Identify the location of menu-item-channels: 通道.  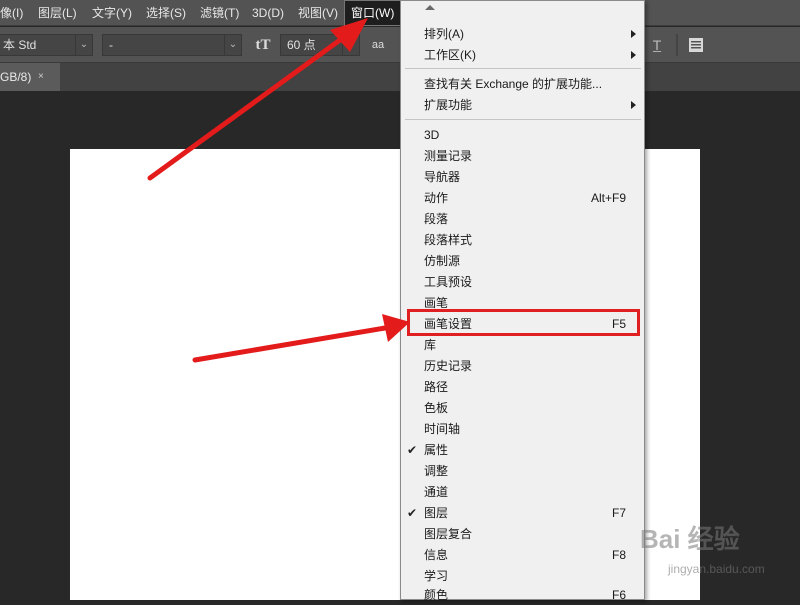
(522, 492).